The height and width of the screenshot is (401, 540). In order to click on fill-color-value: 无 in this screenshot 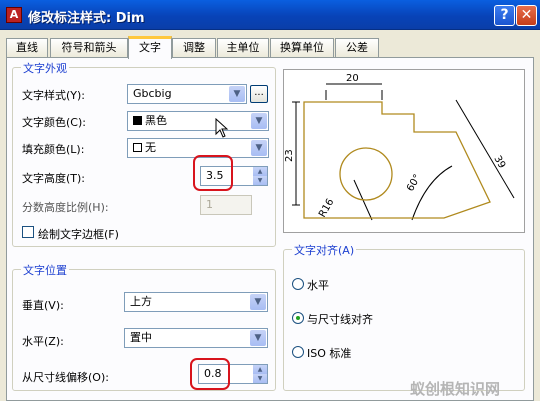, I will do `click(150, 147)`.